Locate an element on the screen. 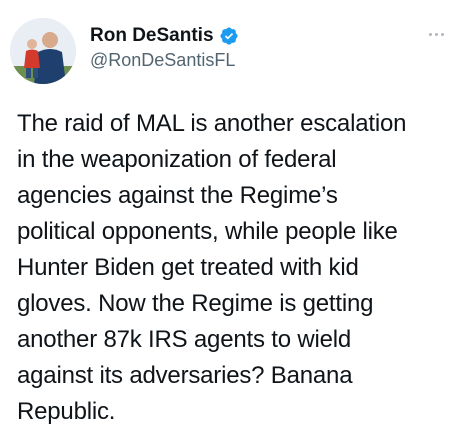 Image resolution: width=460 pixels, height=424 pixels. author-identity: Ron DeSantis @RonDeSantisFL is located at coordinates (240, 47).